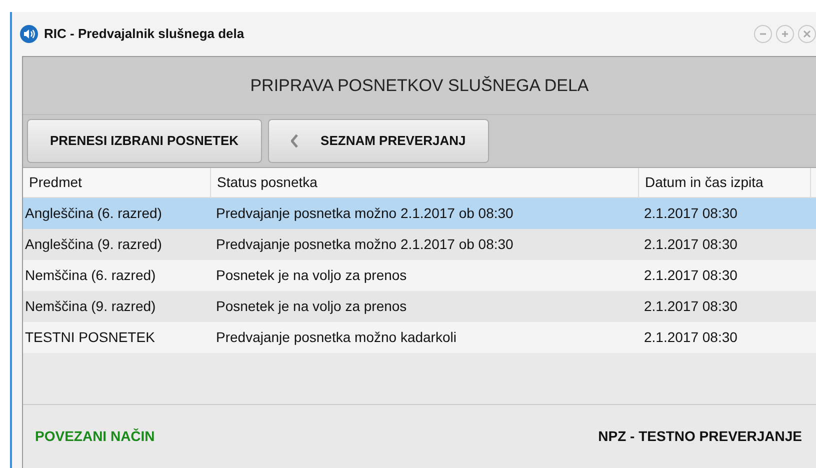 The width and height of the screenshot is (816, 468). I want to click on table-row: Nemščina (6. razred) Posnetek je na voljo za prenos 2.1.2017 08:30, so click(419, 275).